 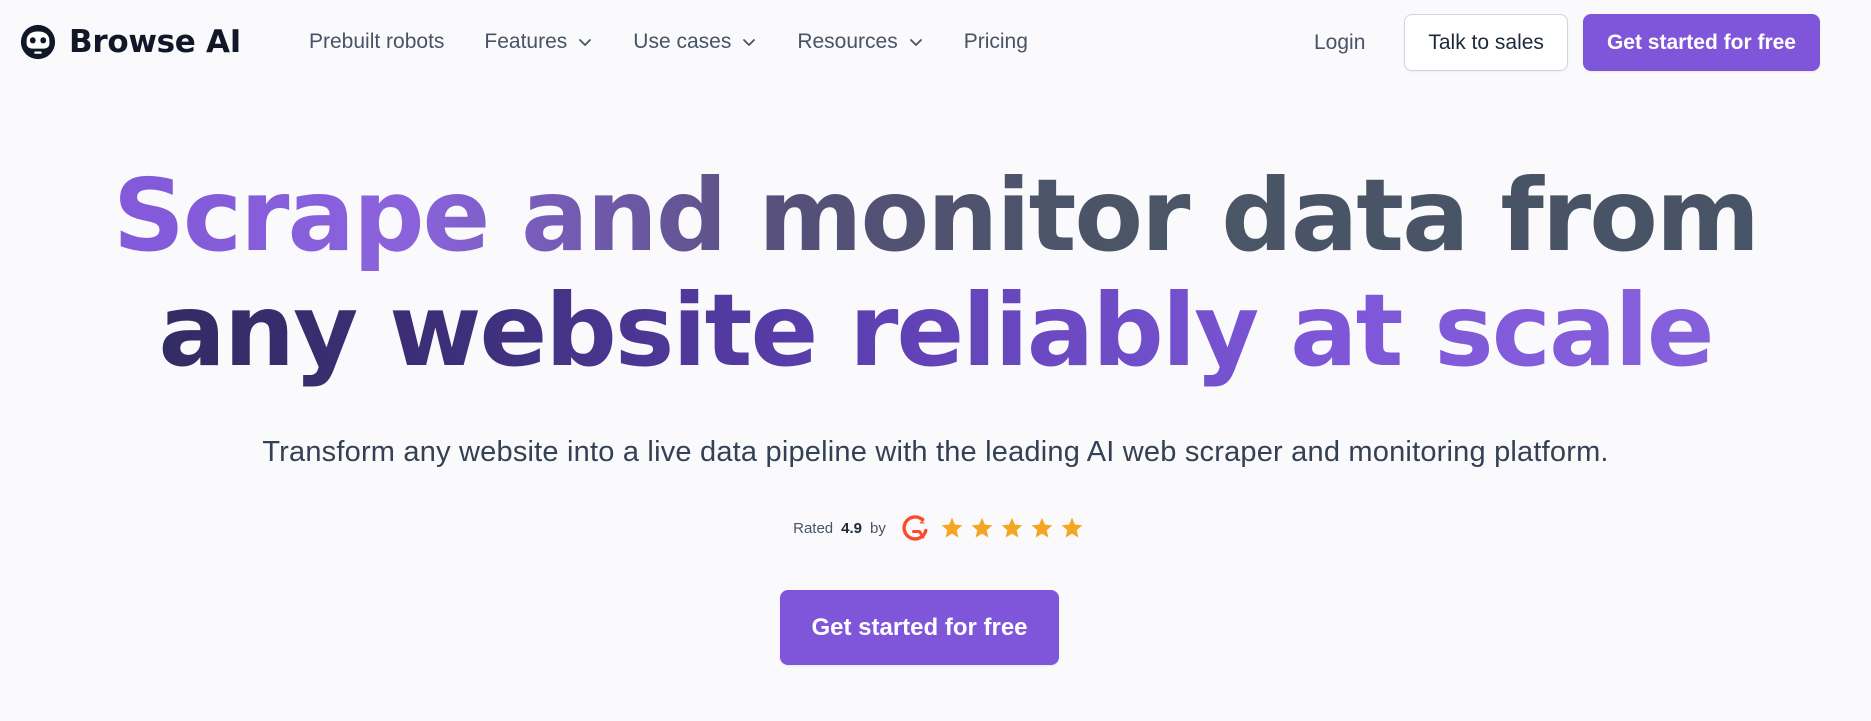 I want to click on nav-actions: Login Talk to sales Get started for free, so click(x=1567, y=42).